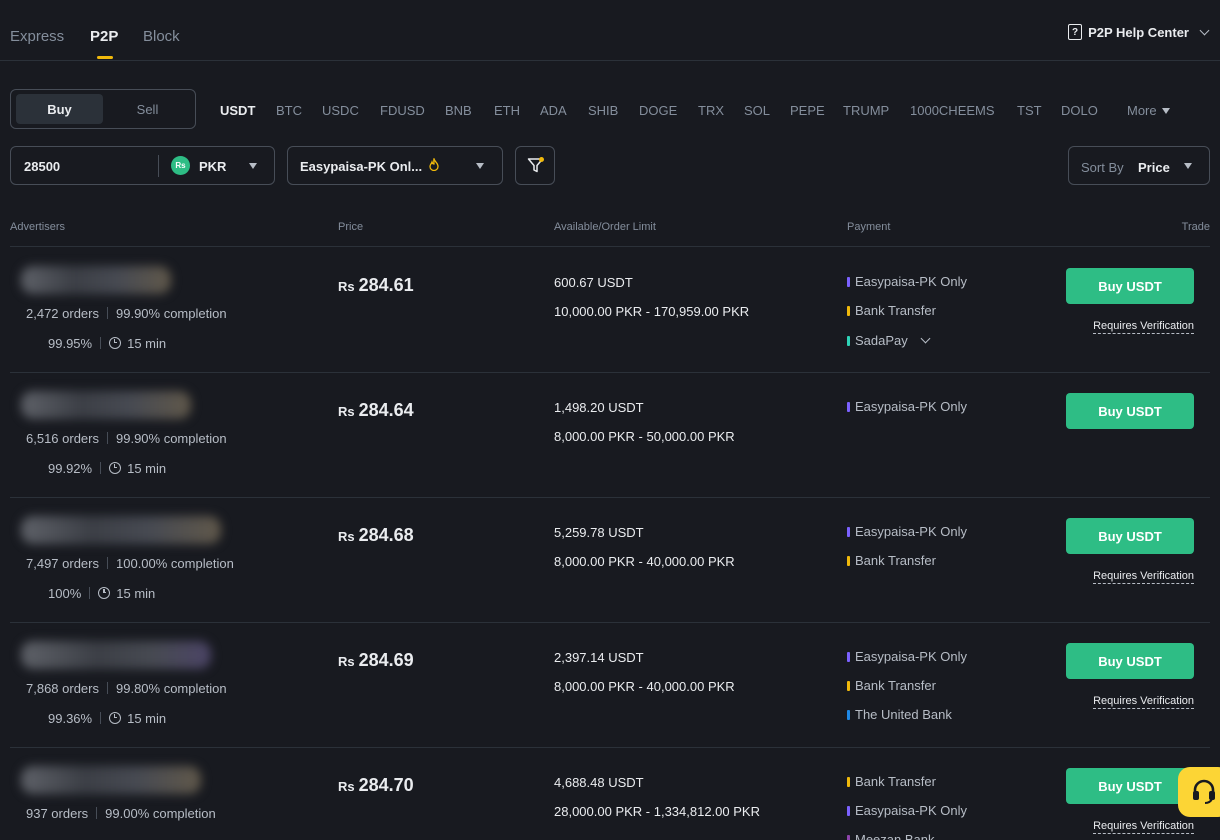 This screenshot has height=840, width=1220. What do you see at coordinates (952, 110) in the screenshot?
I see `coin-1000cheems: 1000CHEEMS` at bounding box center [952, 110].